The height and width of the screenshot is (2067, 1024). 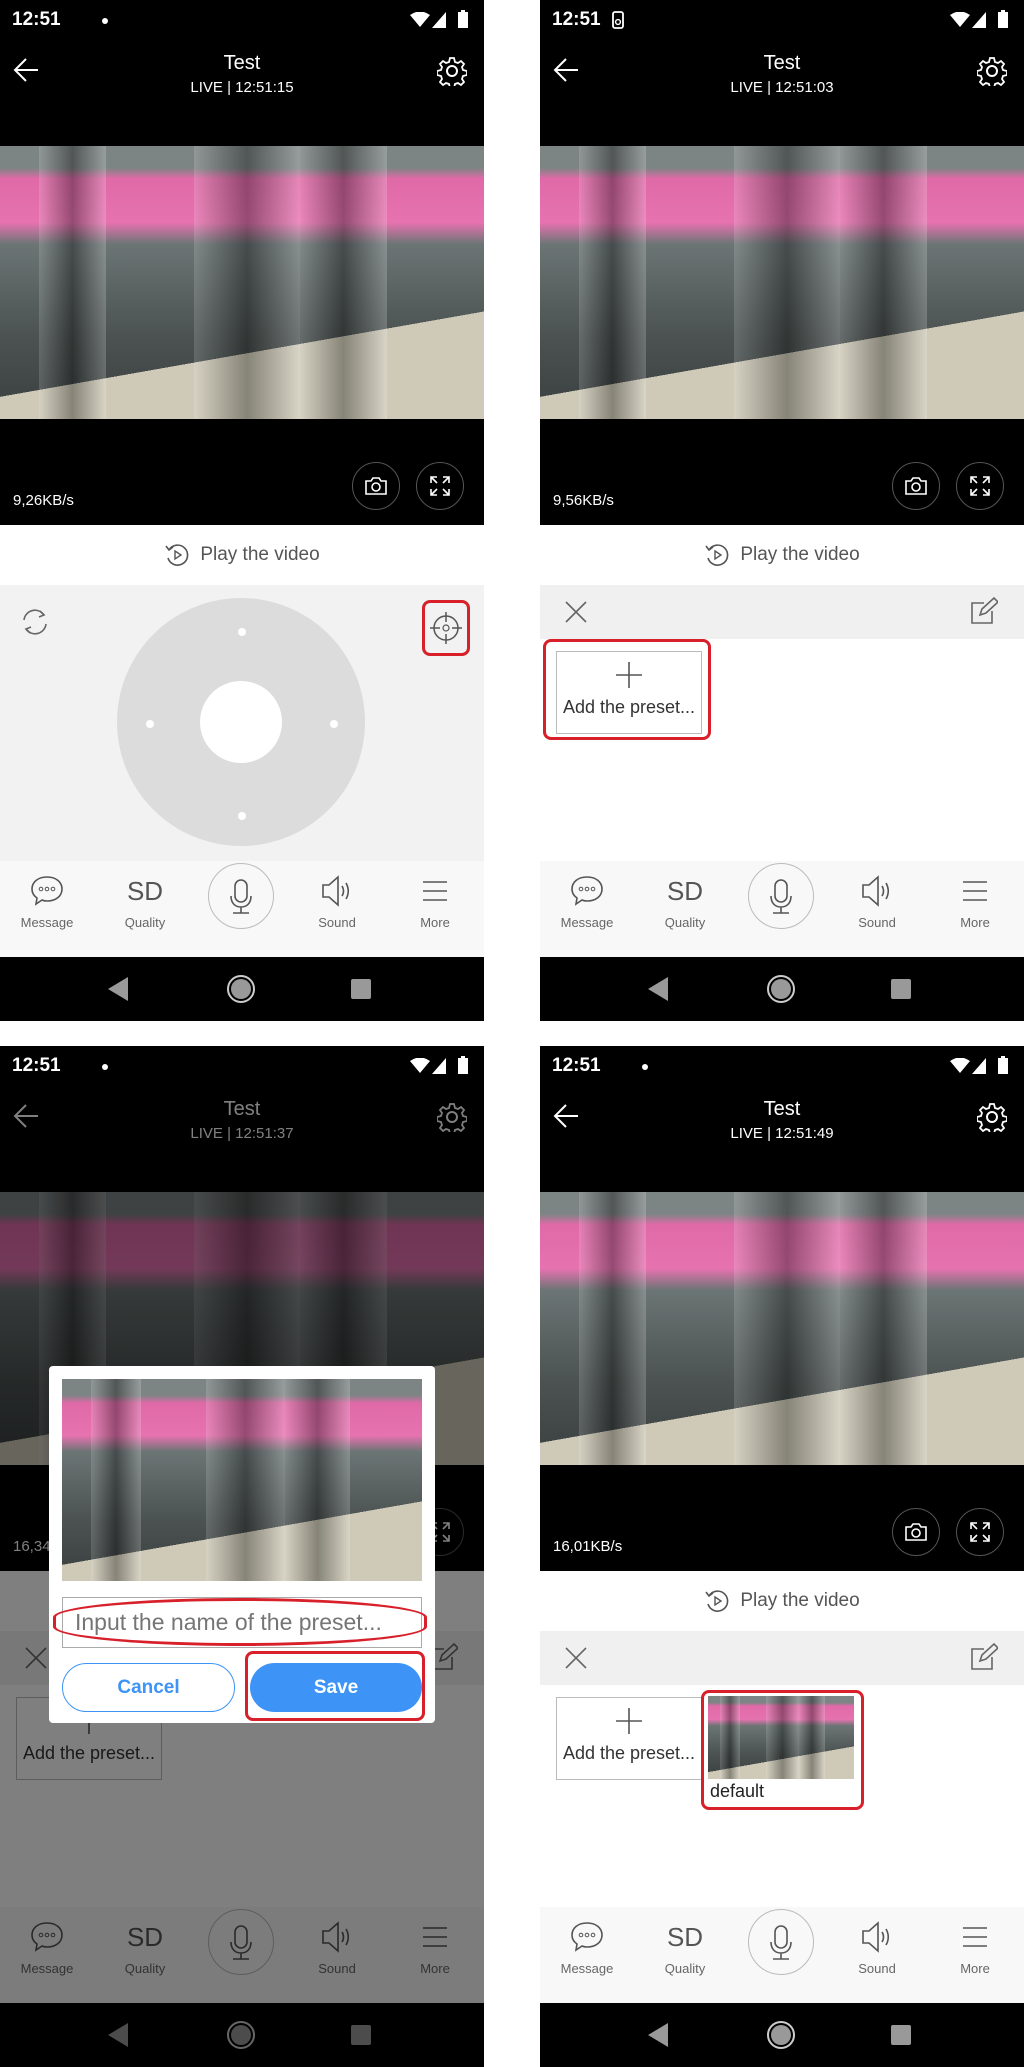 What do you see at coordinates (242, 816) in the screenshot?
I see `joystick-down-dot` at bounding box center [242, 816].